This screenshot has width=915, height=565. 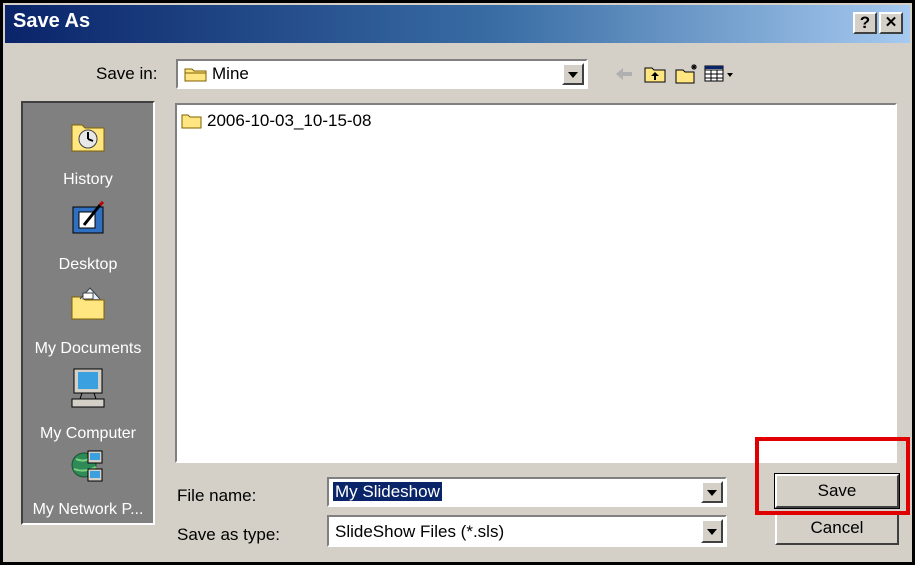 What do you see at coordinates (230, 73) in the screenshot?
I see `save-in-value: Mine` at bounding box center [230, 73].